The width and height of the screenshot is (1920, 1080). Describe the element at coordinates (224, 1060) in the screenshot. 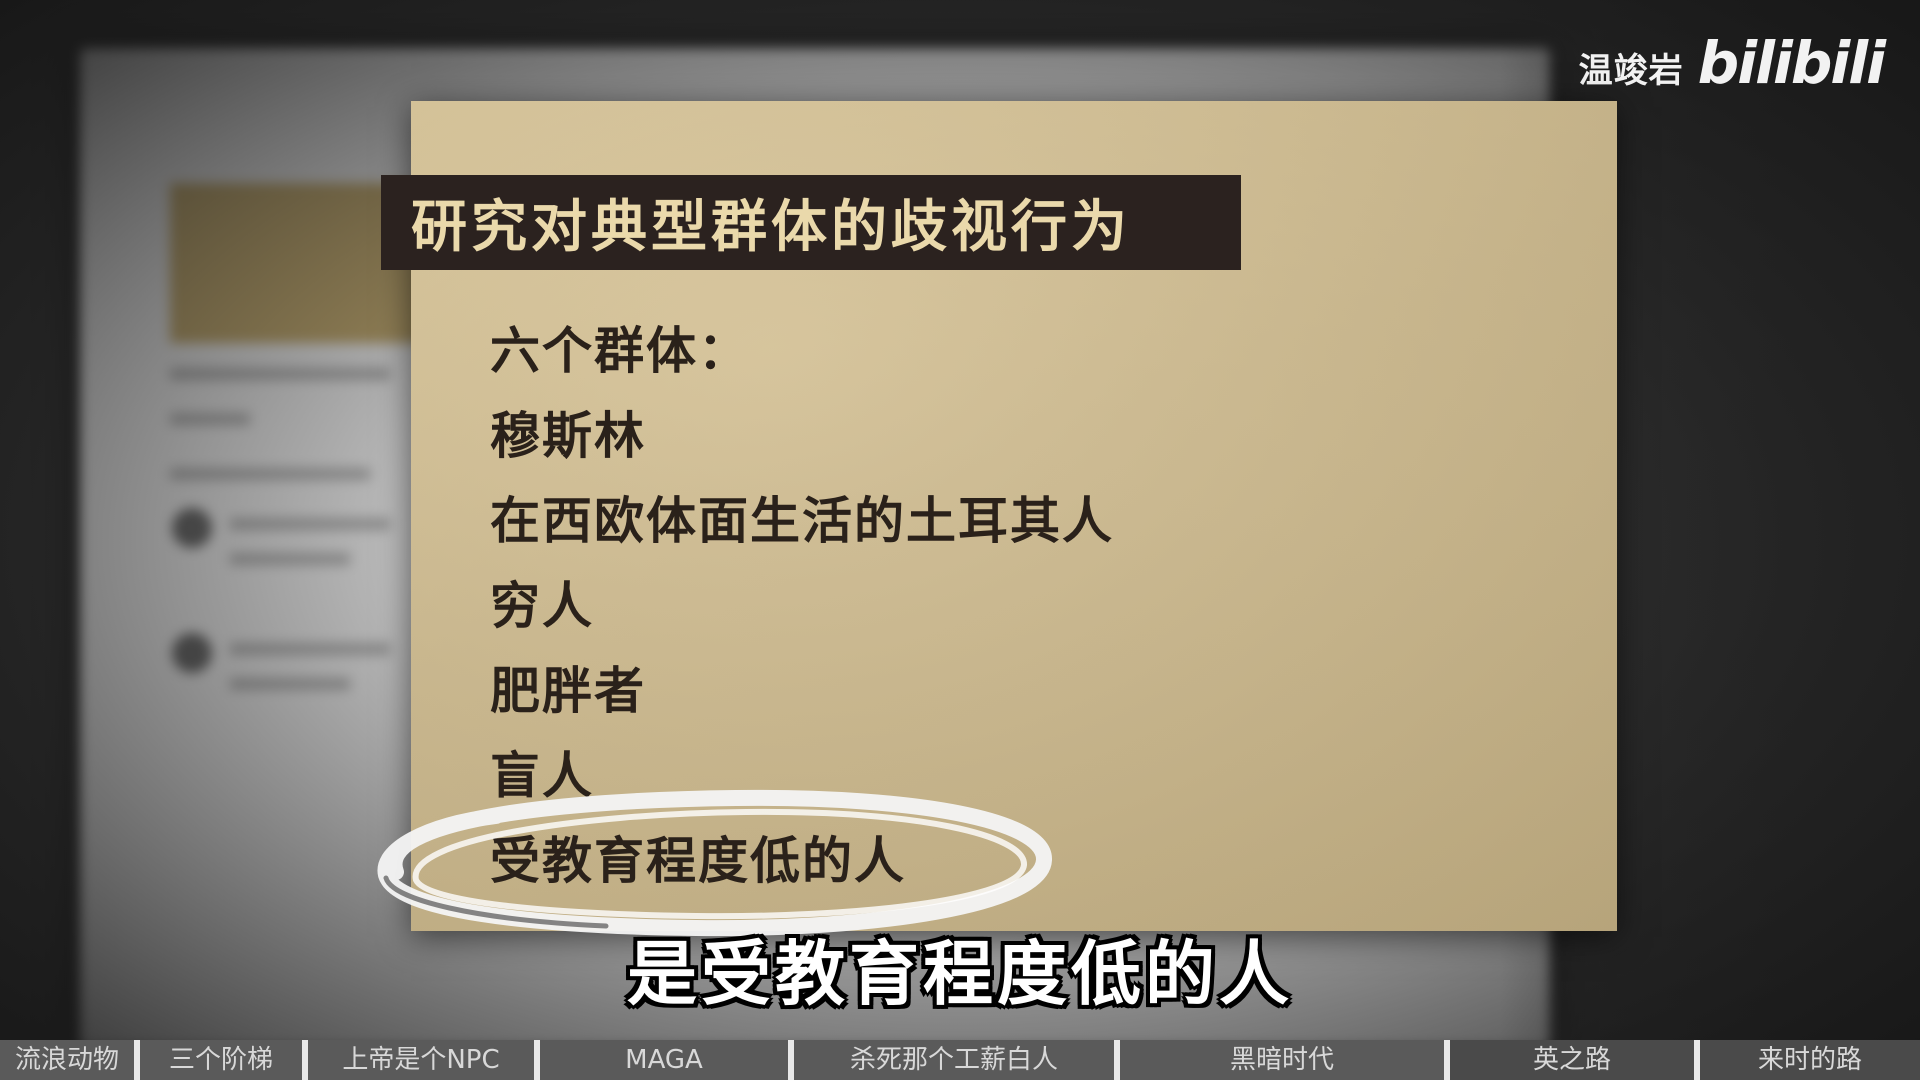

I see `chapter-segment: 三个阶梯` at that location.